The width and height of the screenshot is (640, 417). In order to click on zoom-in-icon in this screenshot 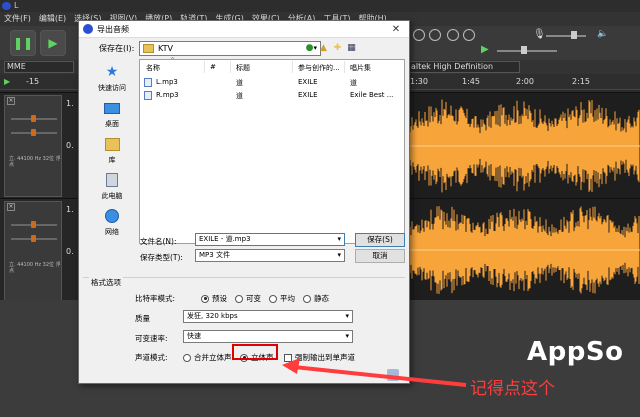, I will do `click(419, 35)`.